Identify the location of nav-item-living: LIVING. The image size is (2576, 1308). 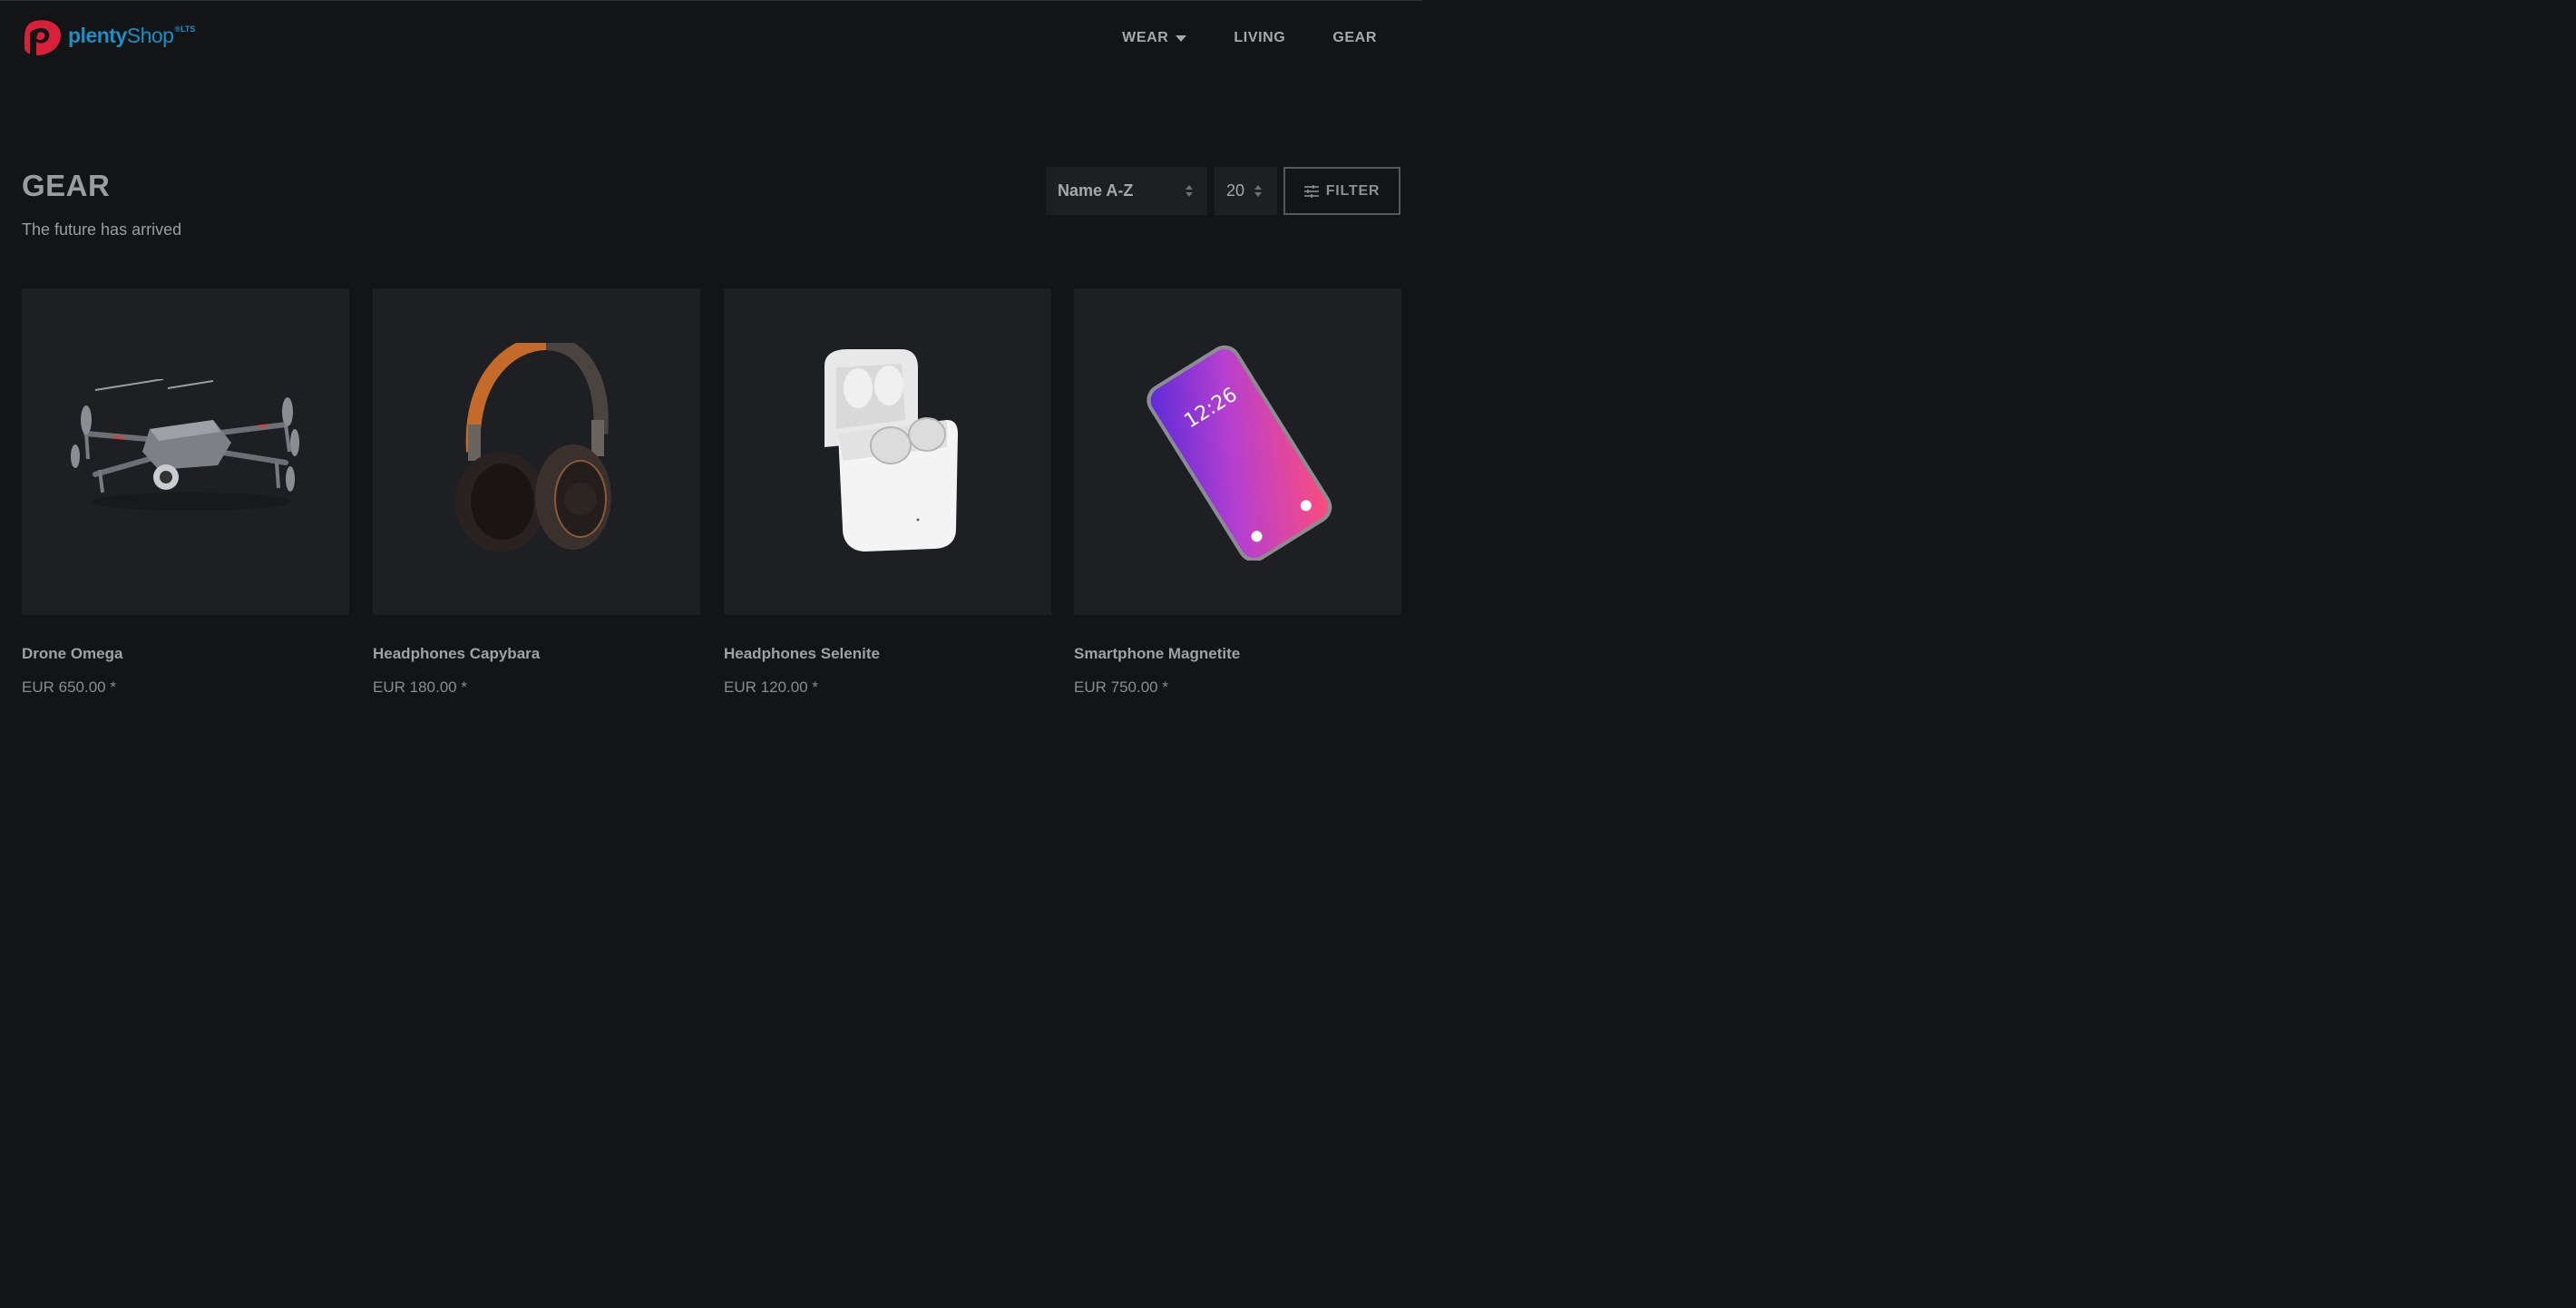
(1259, 38).